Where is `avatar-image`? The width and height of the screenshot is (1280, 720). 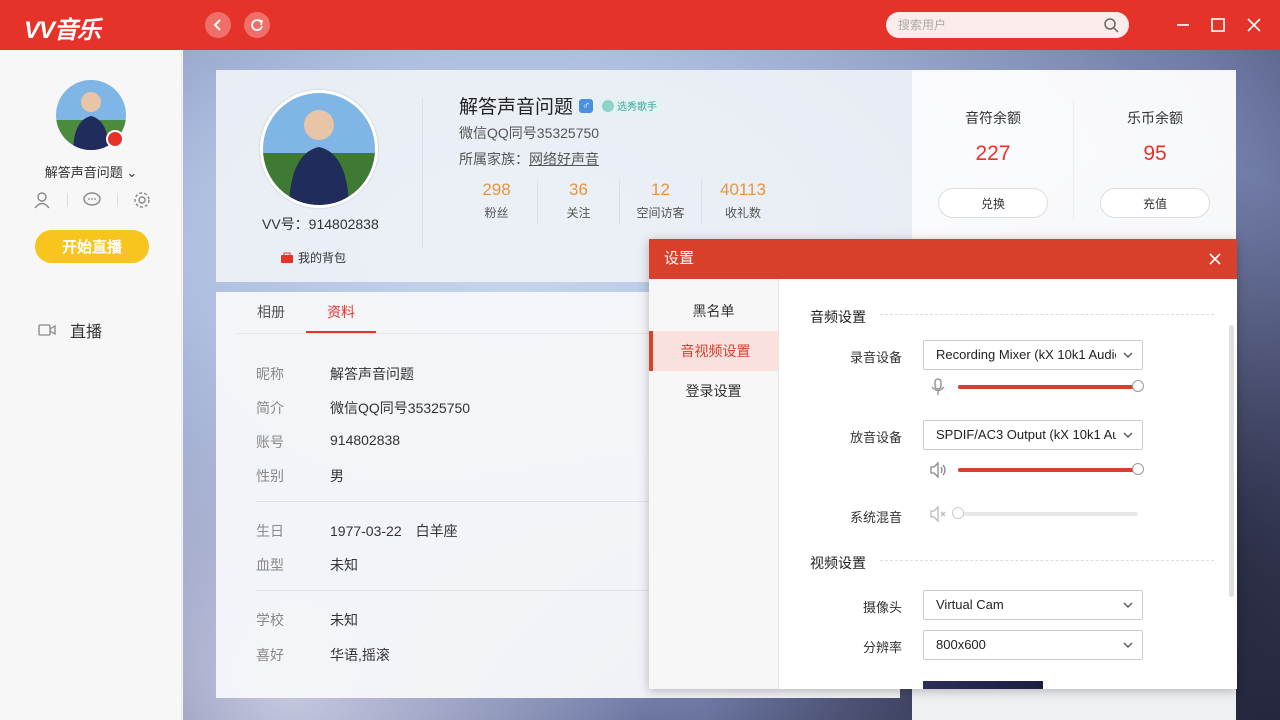
avatar-image is located at coordinates (319, 149).